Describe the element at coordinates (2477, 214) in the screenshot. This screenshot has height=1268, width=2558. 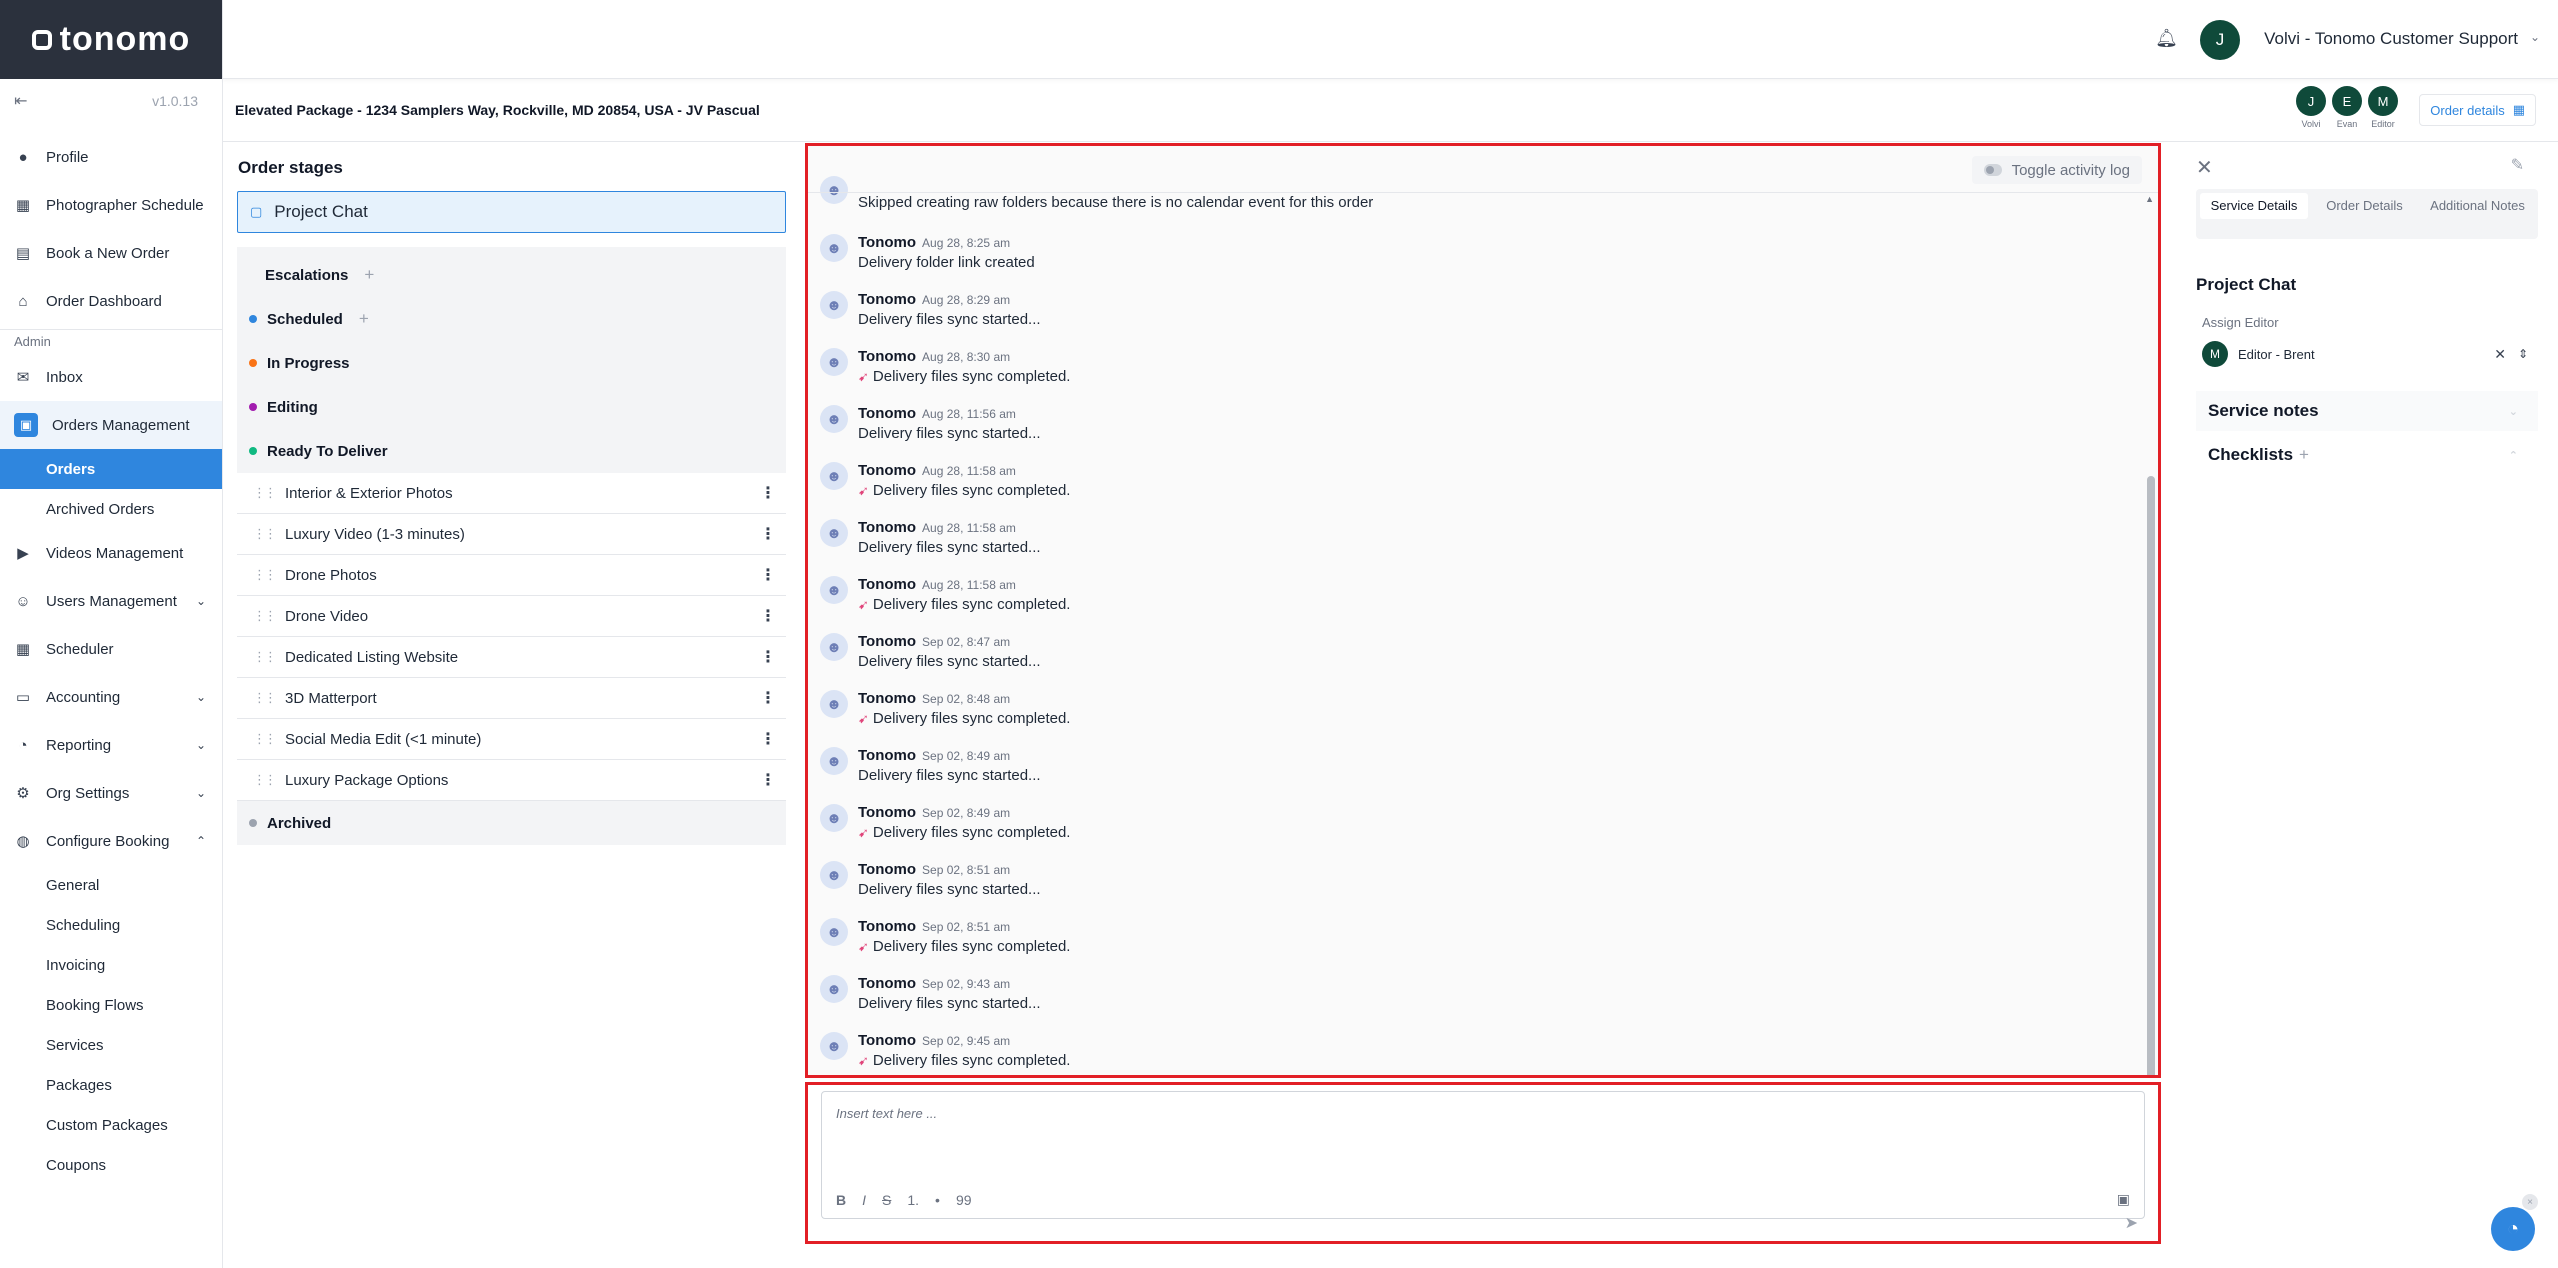
I see `tab-additional-notes: Additional Notes` at that location.